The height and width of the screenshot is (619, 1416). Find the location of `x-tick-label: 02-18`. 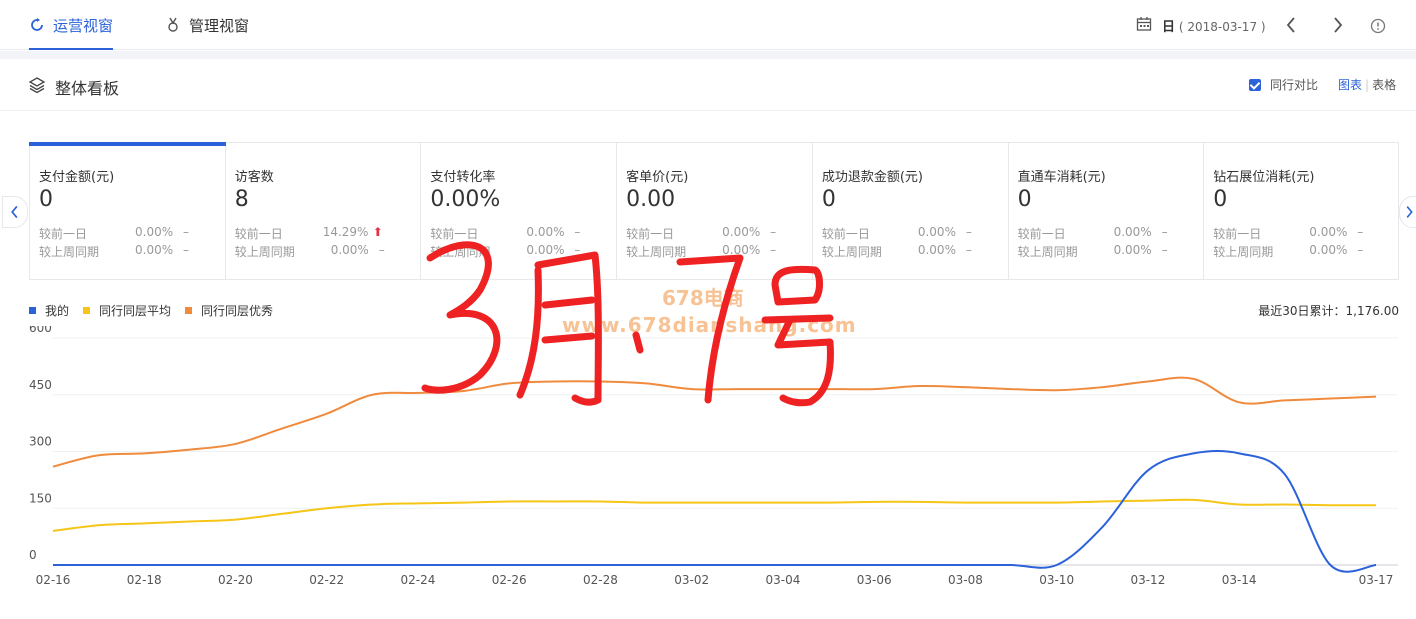

x-tick-label: 02-18 is located at coordinates (144, 580).